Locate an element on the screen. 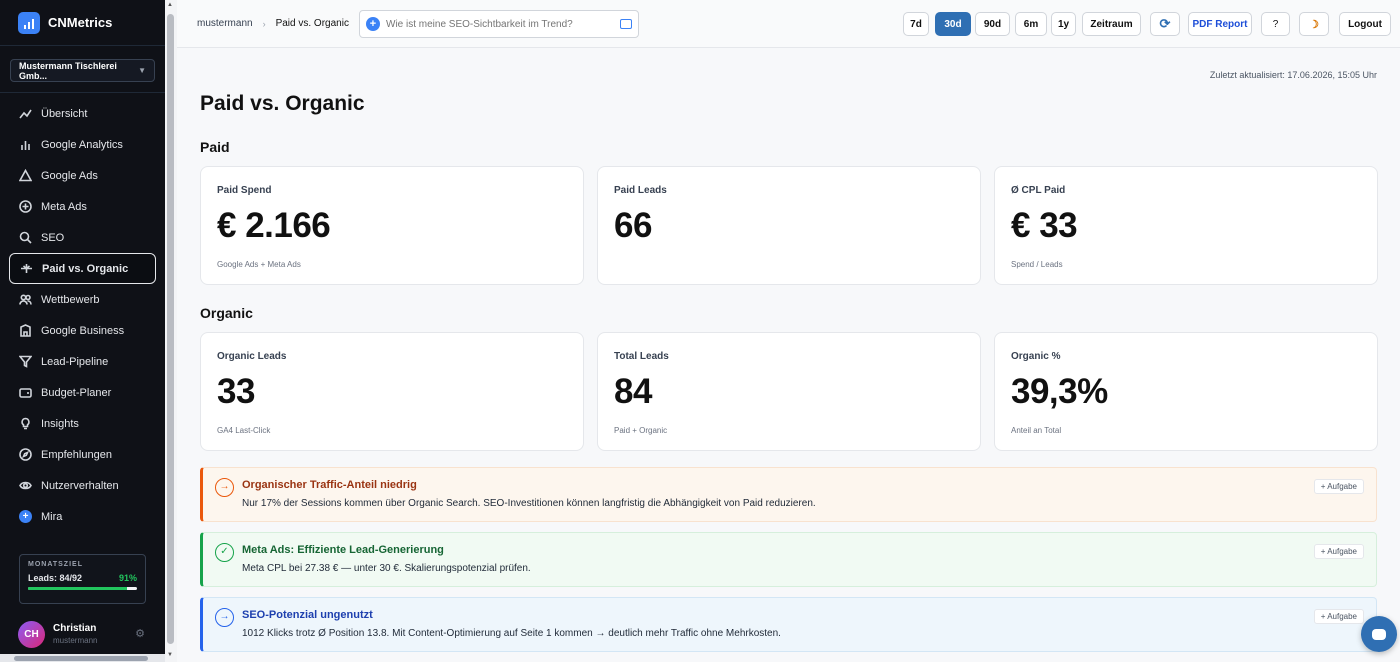 The height and width of the screenshot is (662, 1400). plus-circle-icon is located at coordinates (25, 206).